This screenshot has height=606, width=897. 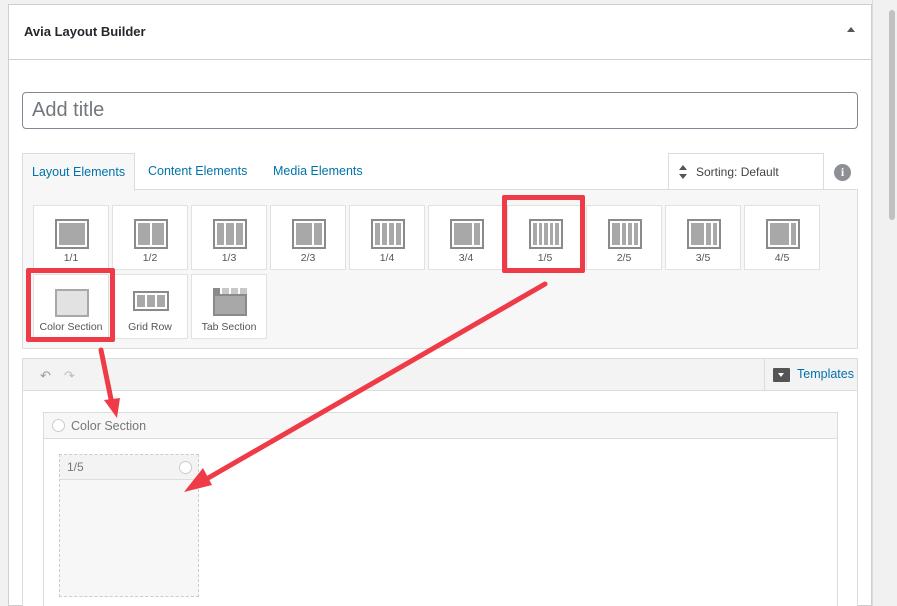 What do you see at coordinates (783, 234) in the screenshot?
I see `column-4-5-icon` at bounding box center [783, 234].